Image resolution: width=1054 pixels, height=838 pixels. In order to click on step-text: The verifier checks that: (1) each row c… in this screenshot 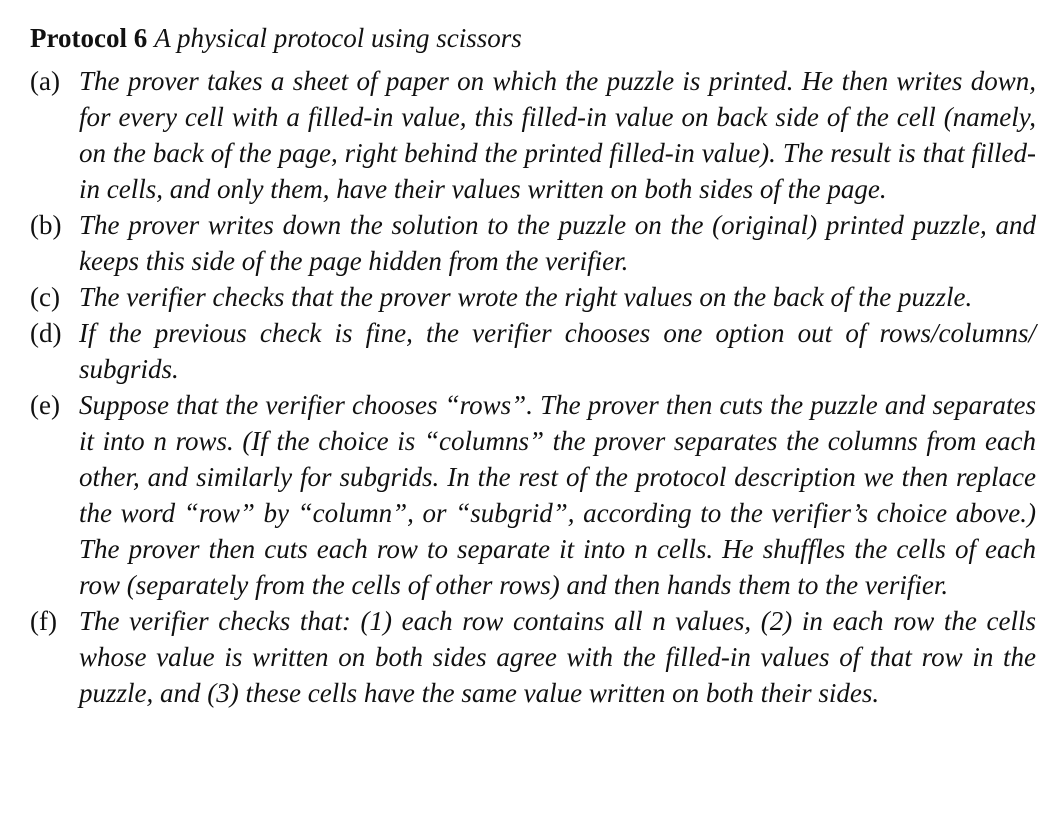, I will do `click(557, 657)`.